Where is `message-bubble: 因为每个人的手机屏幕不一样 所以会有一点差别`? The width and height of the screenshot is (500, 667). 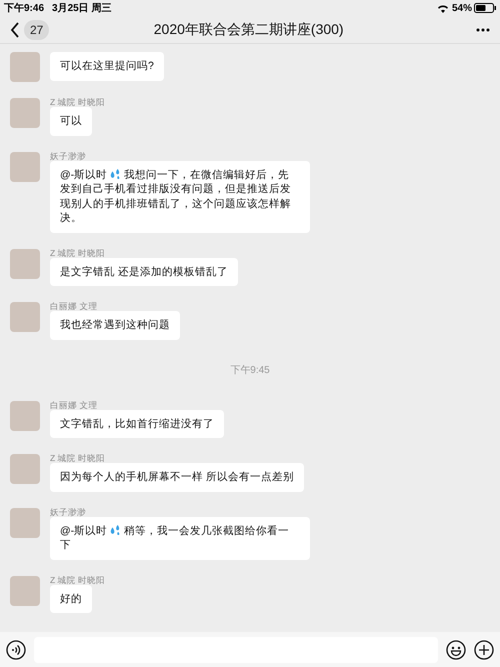 message-bubble: 因为每个人的手机屏幕不一样 所以会有一点差别 is located at coordinates (177, 477).